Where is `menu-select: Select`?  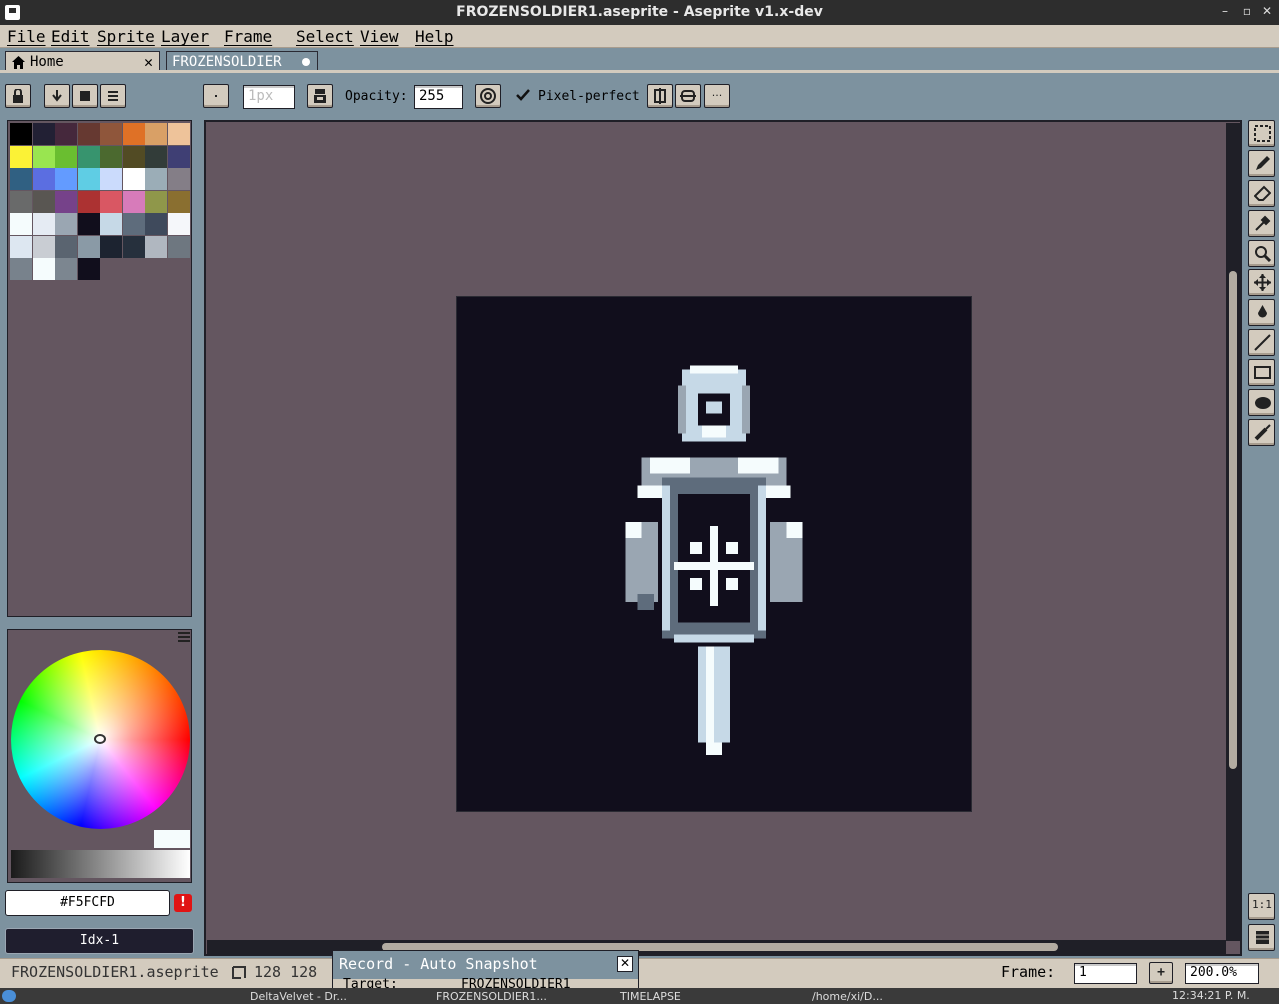
menu-select: Select is located at coordinates (325, 36).